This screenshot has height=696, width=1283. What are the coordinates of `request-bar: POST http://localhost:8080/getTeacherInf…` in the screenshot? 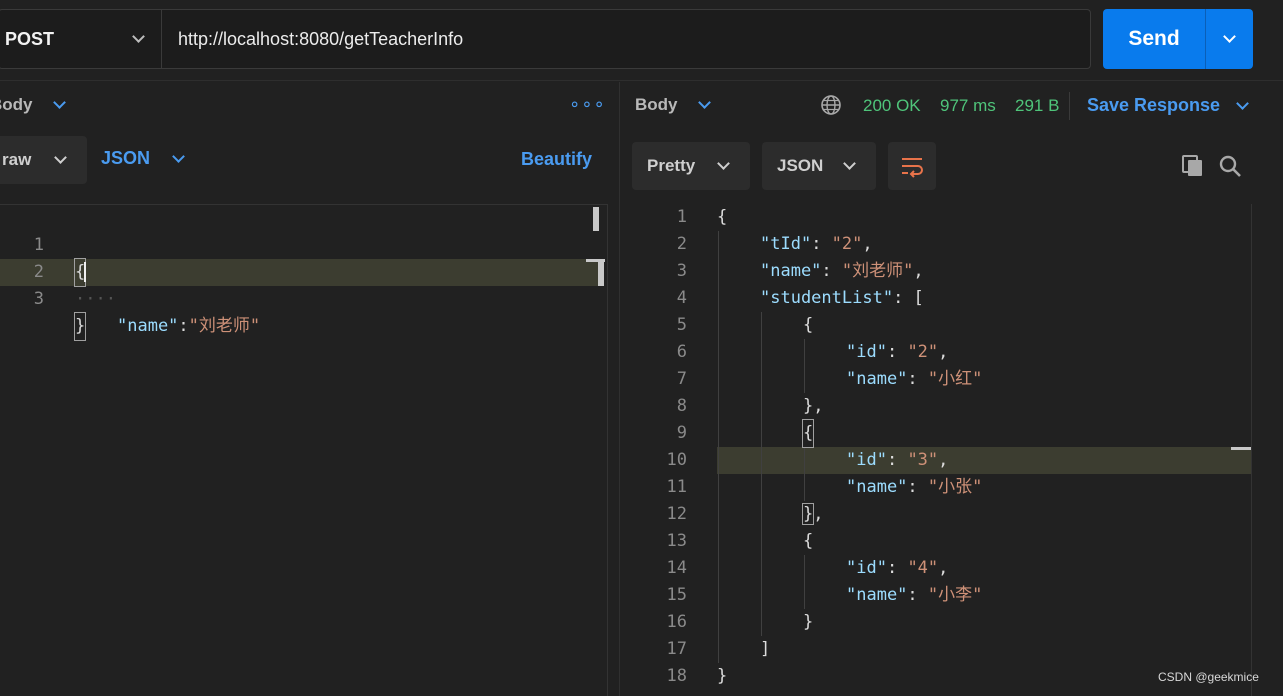 It's located at (641, 40).